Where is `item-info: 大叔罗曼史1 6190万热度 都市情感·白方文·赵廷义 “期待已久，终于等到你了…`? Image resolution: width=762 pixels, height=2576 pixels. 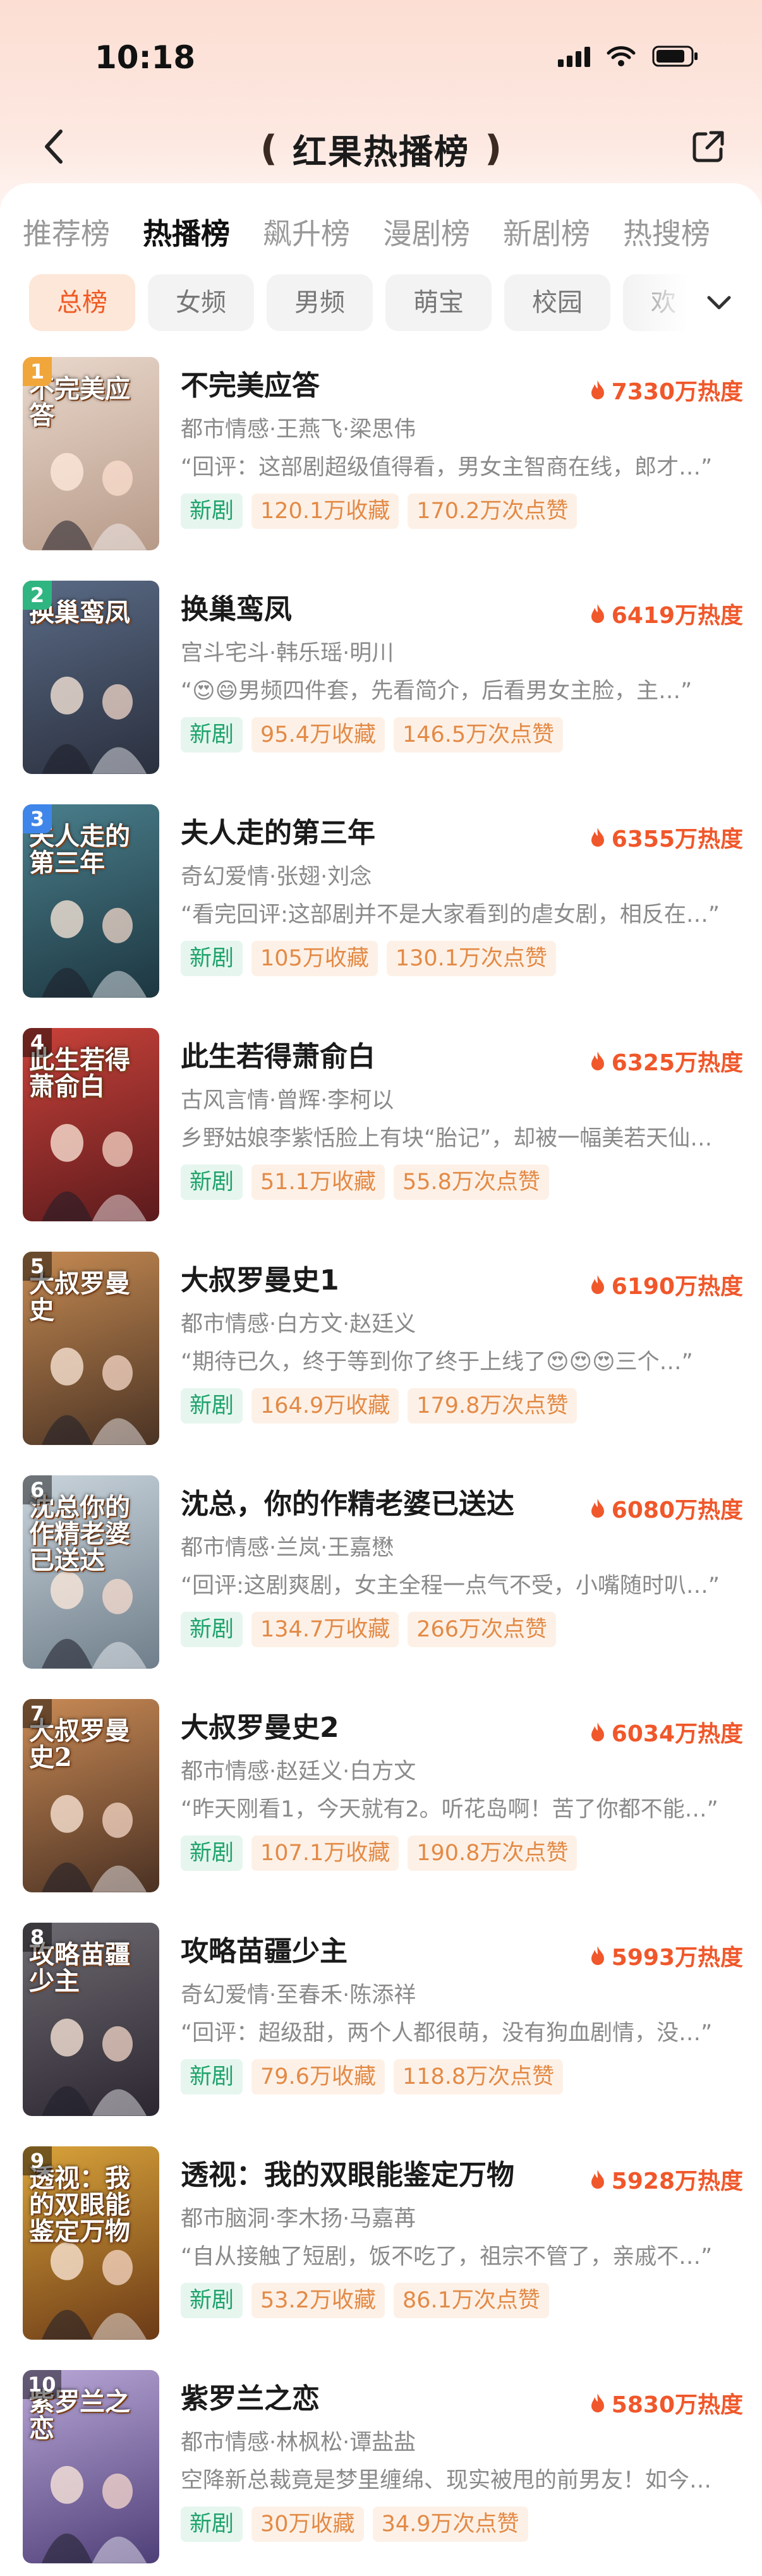
item-info: 大叔罗曼史1 6190万热度 都市情感·白方文·赵廷义 “期待已久，终于等到你了… is located at coordinates (462, 1343).